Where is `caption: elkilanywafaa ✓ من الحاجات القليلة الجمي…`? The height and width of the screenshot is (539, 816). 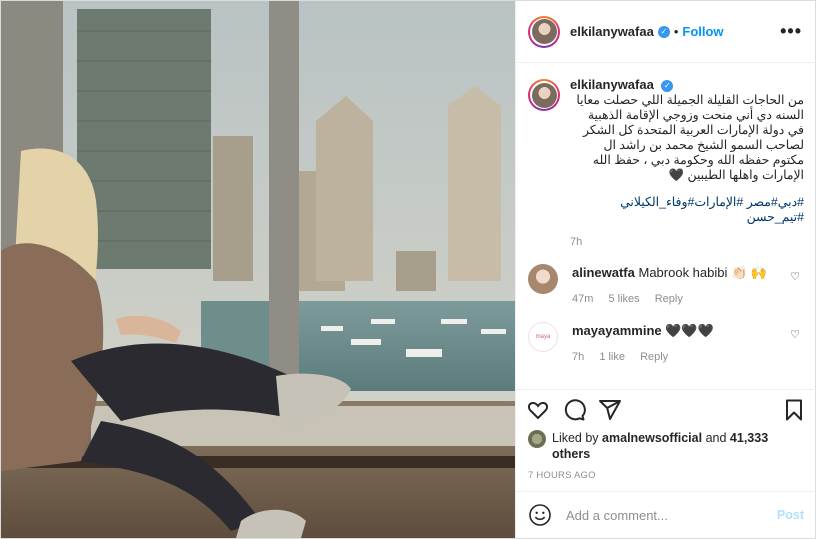
caption: elkilanywafaa ✓ من الحاجات القليلة الجمي… is located at coordinates (666, 163).